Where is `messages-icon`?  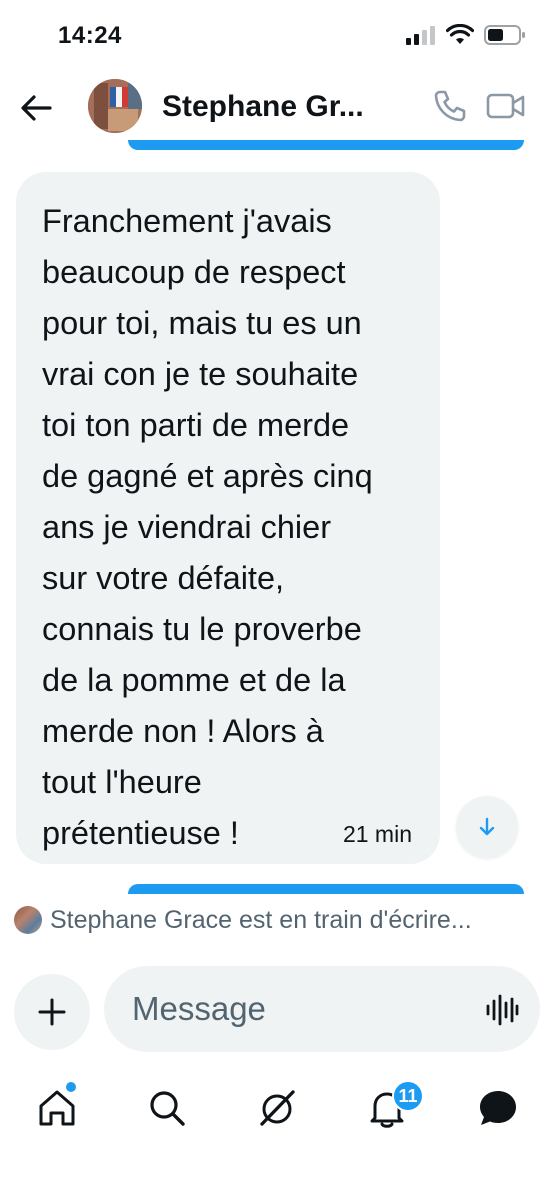 messages-icon is located at coordinates (498, 1108).